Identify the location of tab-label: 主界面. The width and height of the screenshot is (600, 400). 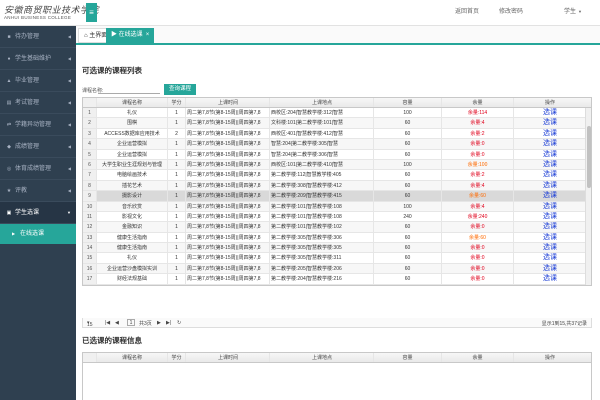
(98, 36).